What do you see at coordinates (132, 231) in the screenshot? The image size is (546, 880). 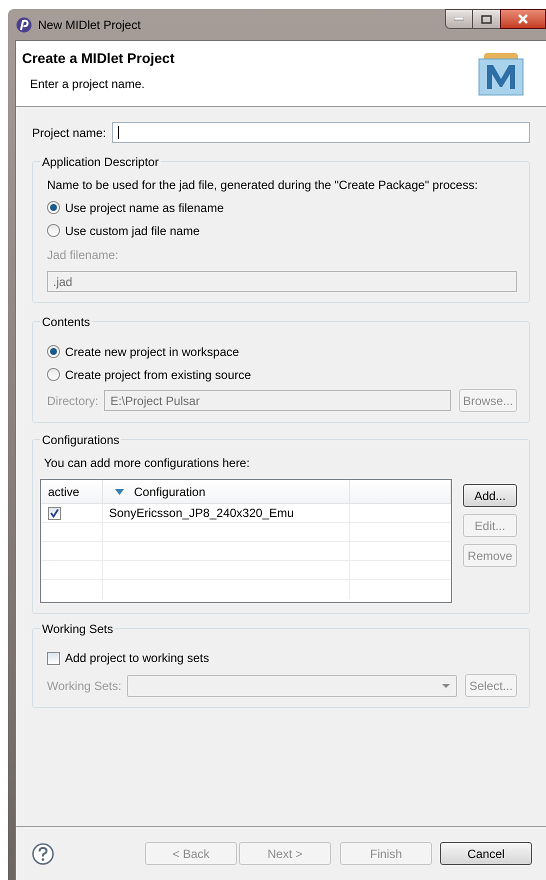 I see `option-label: Use custom jad file name` at bounding box center [132, 231].